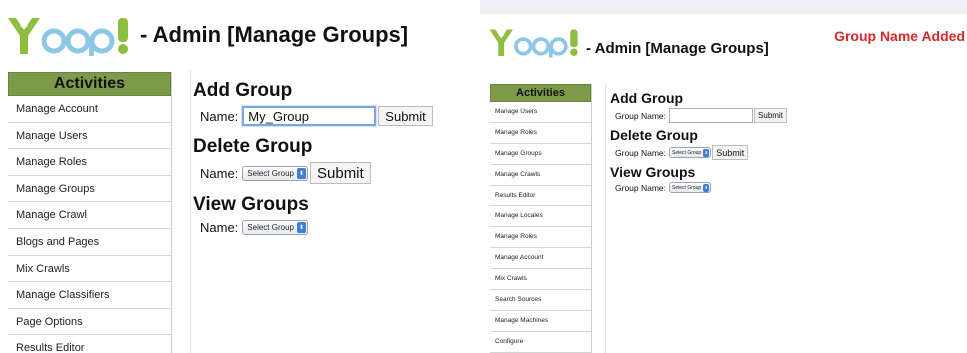 This screenshot has width=967, height=353. I want to click on delete-group-name-label: Name:, so click(219, 173).